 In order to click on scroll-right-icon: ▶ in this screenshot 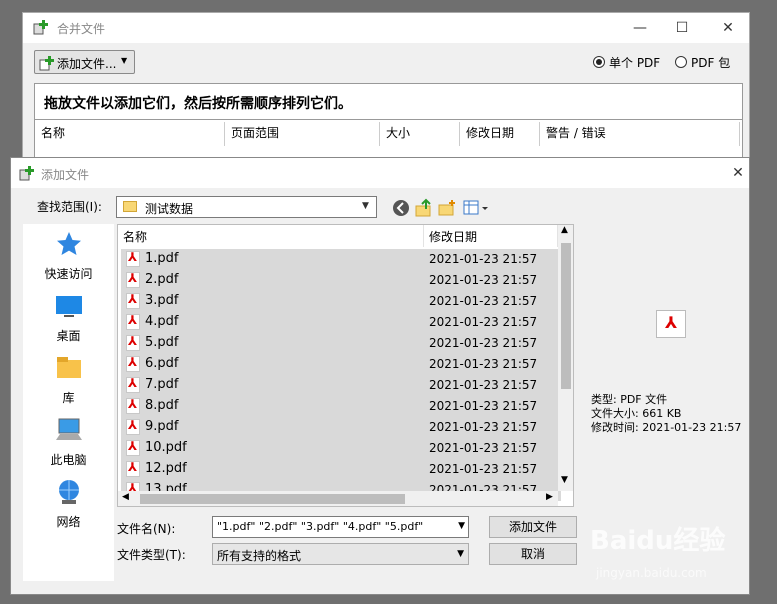, I will do `click(549, 497)`.